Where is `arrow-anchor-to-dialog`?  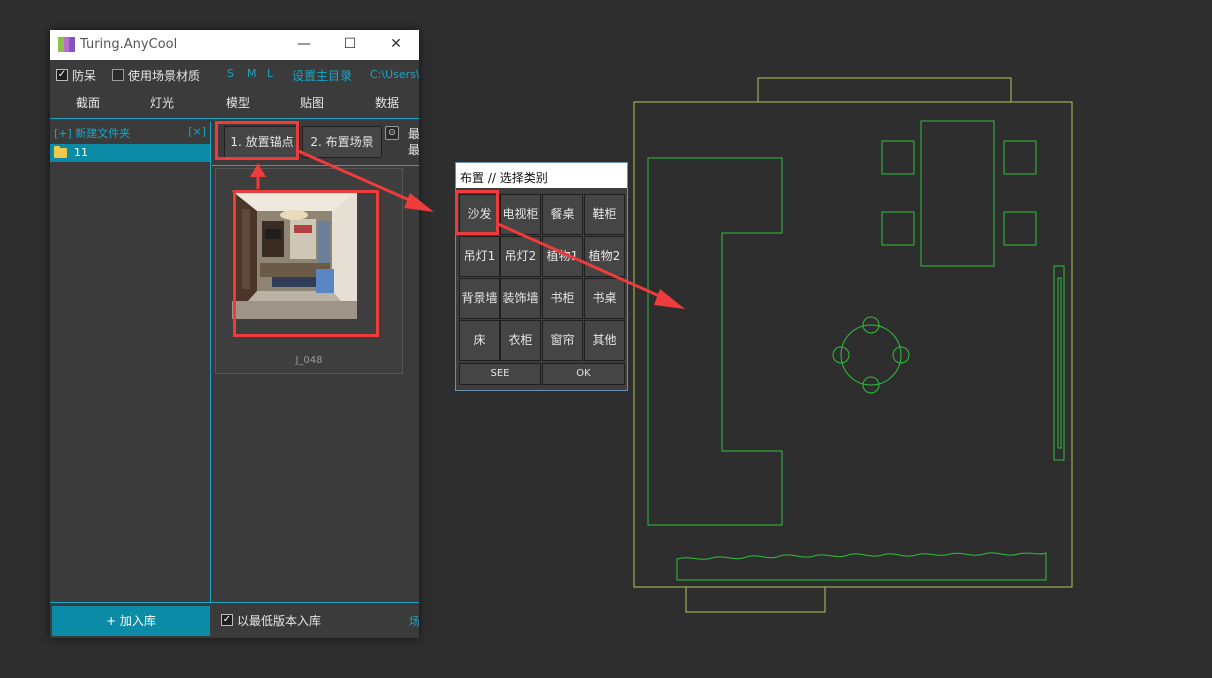 arrow-anchor-to-dialog is located at coordinates (356, 176).